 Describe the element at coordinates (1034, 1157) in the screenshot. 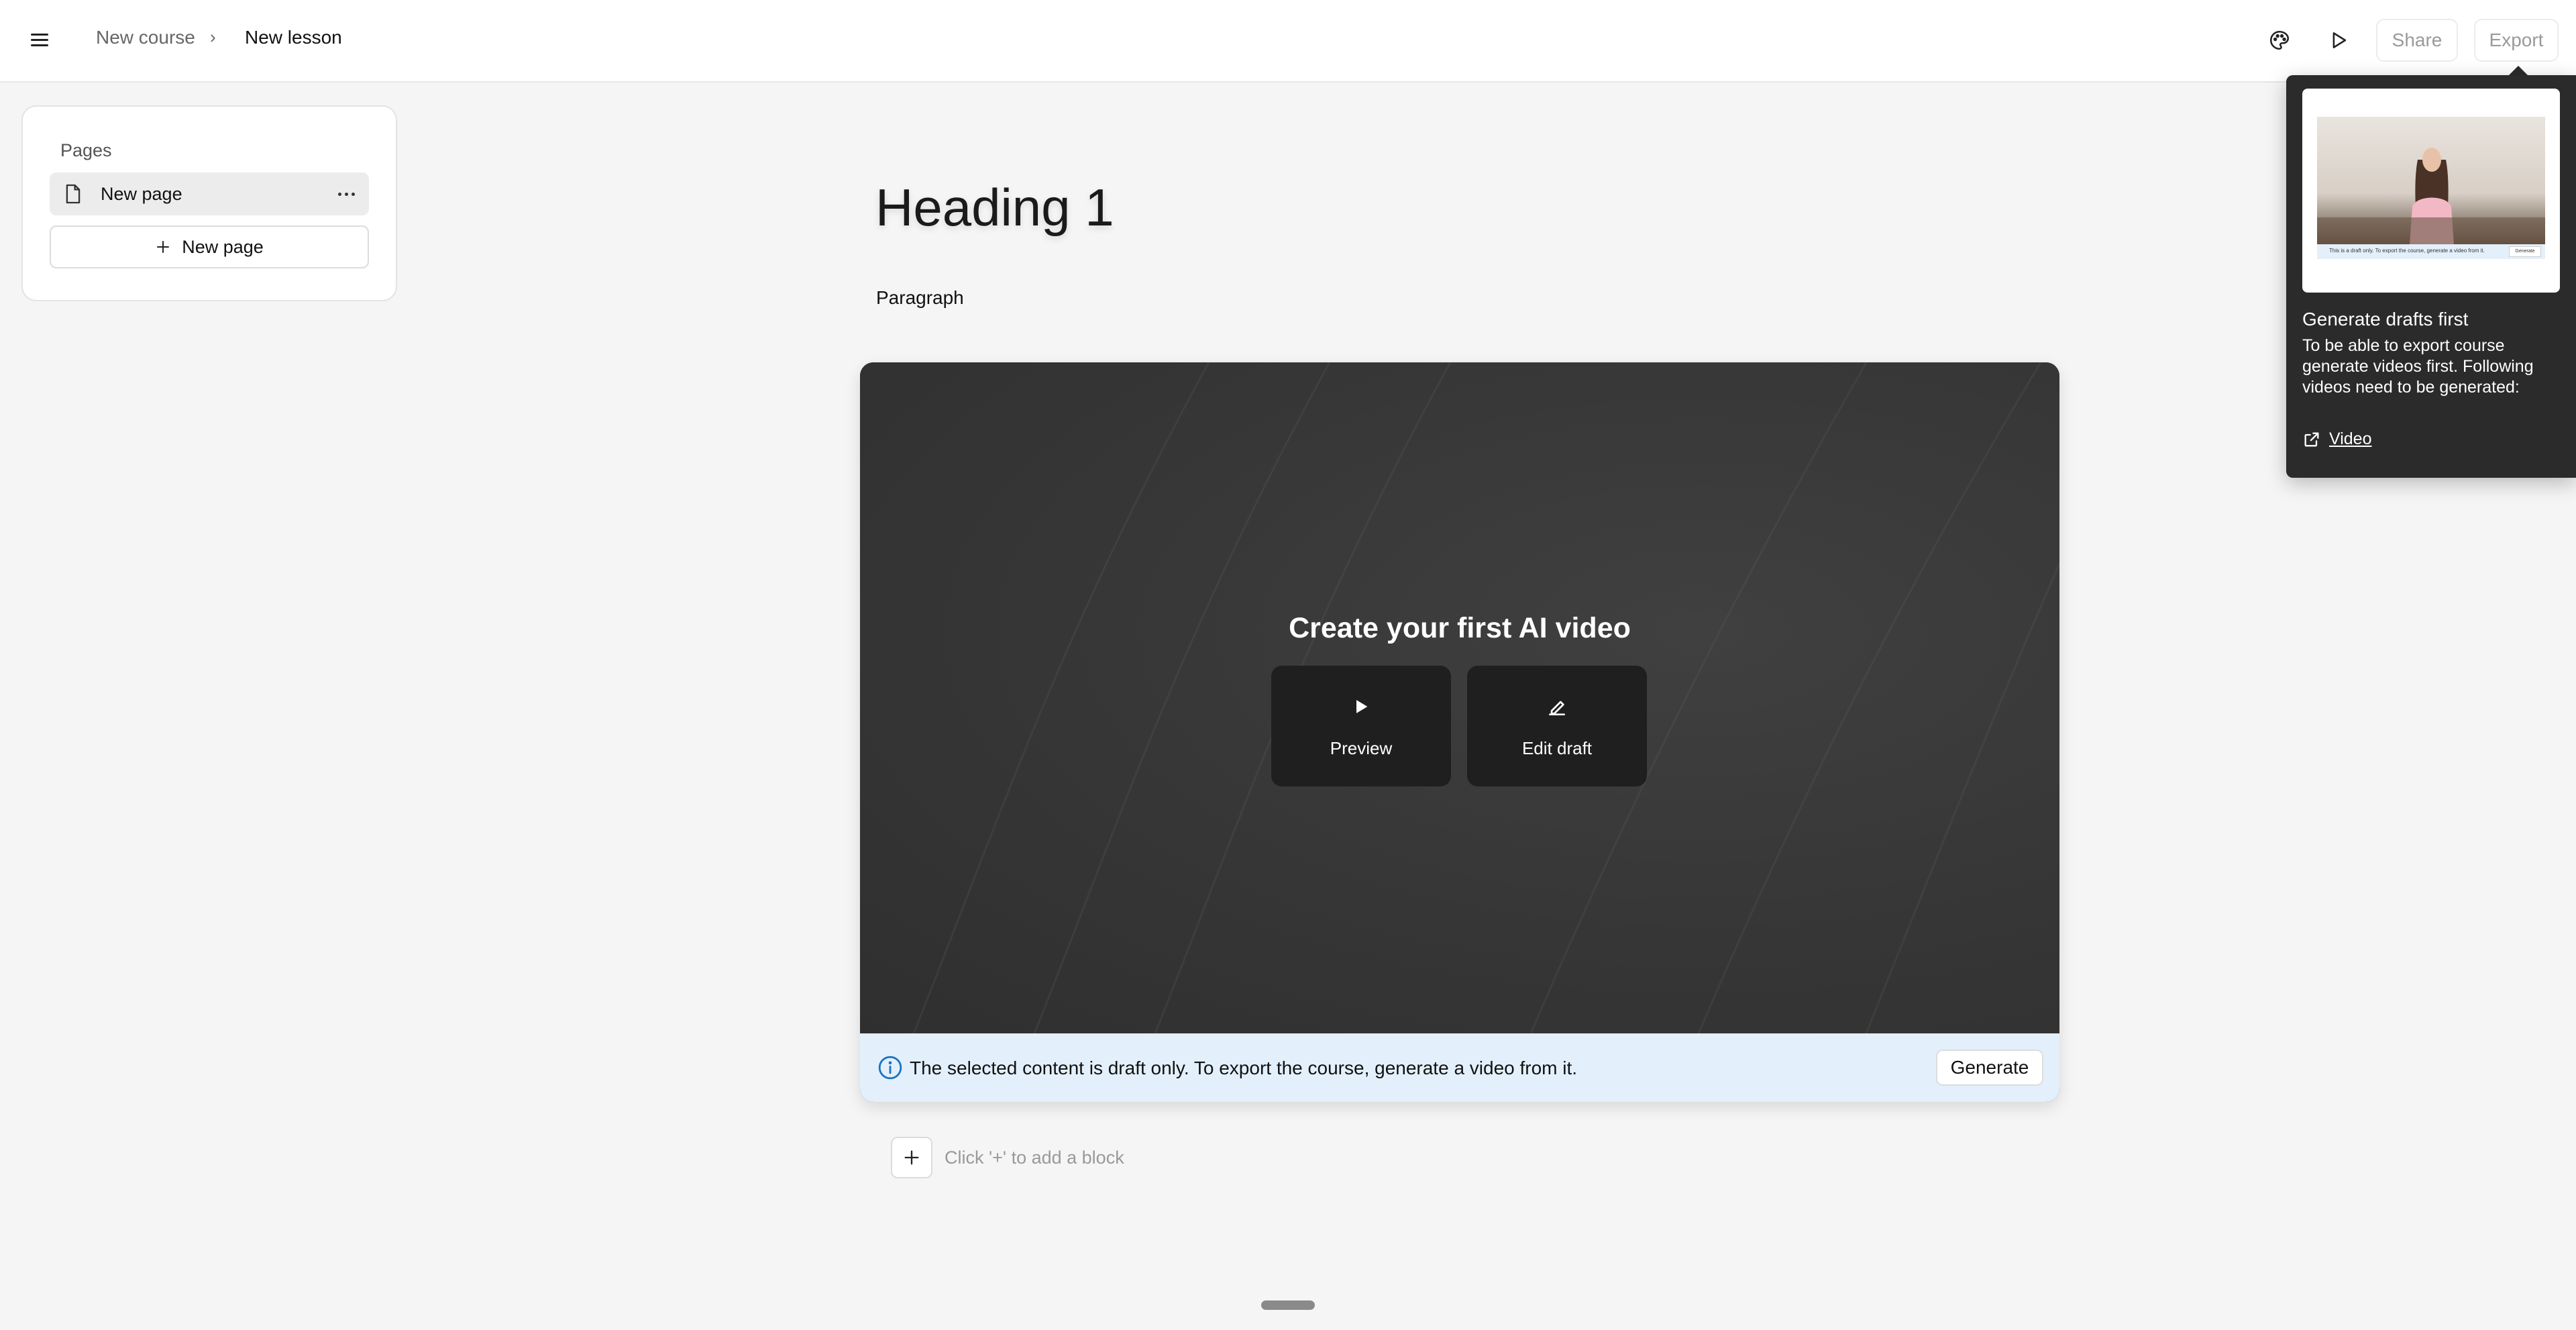

I see `add-block-hint: Click '+' to add a block` at that location.